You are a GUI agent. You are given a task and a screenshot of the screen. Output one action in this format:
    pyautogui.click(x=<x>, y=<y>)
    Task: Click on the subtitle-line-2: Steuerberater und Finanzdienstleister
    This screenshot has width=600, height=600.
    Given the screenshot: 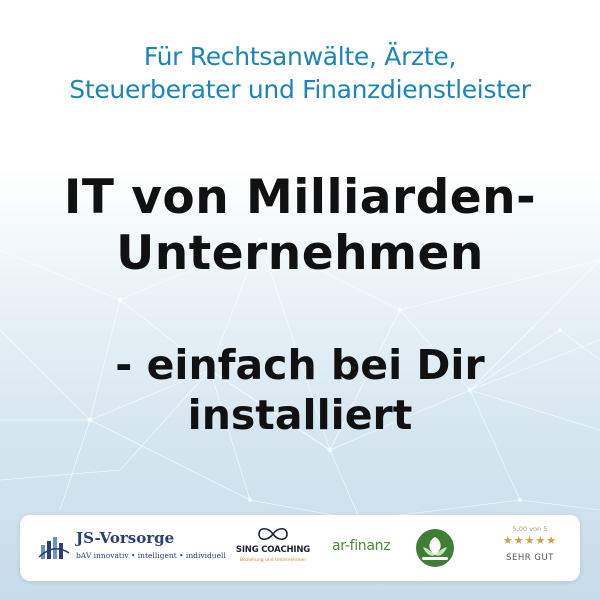 What is the action you would take?
    pyautogui.click(x=300, y=89)
    